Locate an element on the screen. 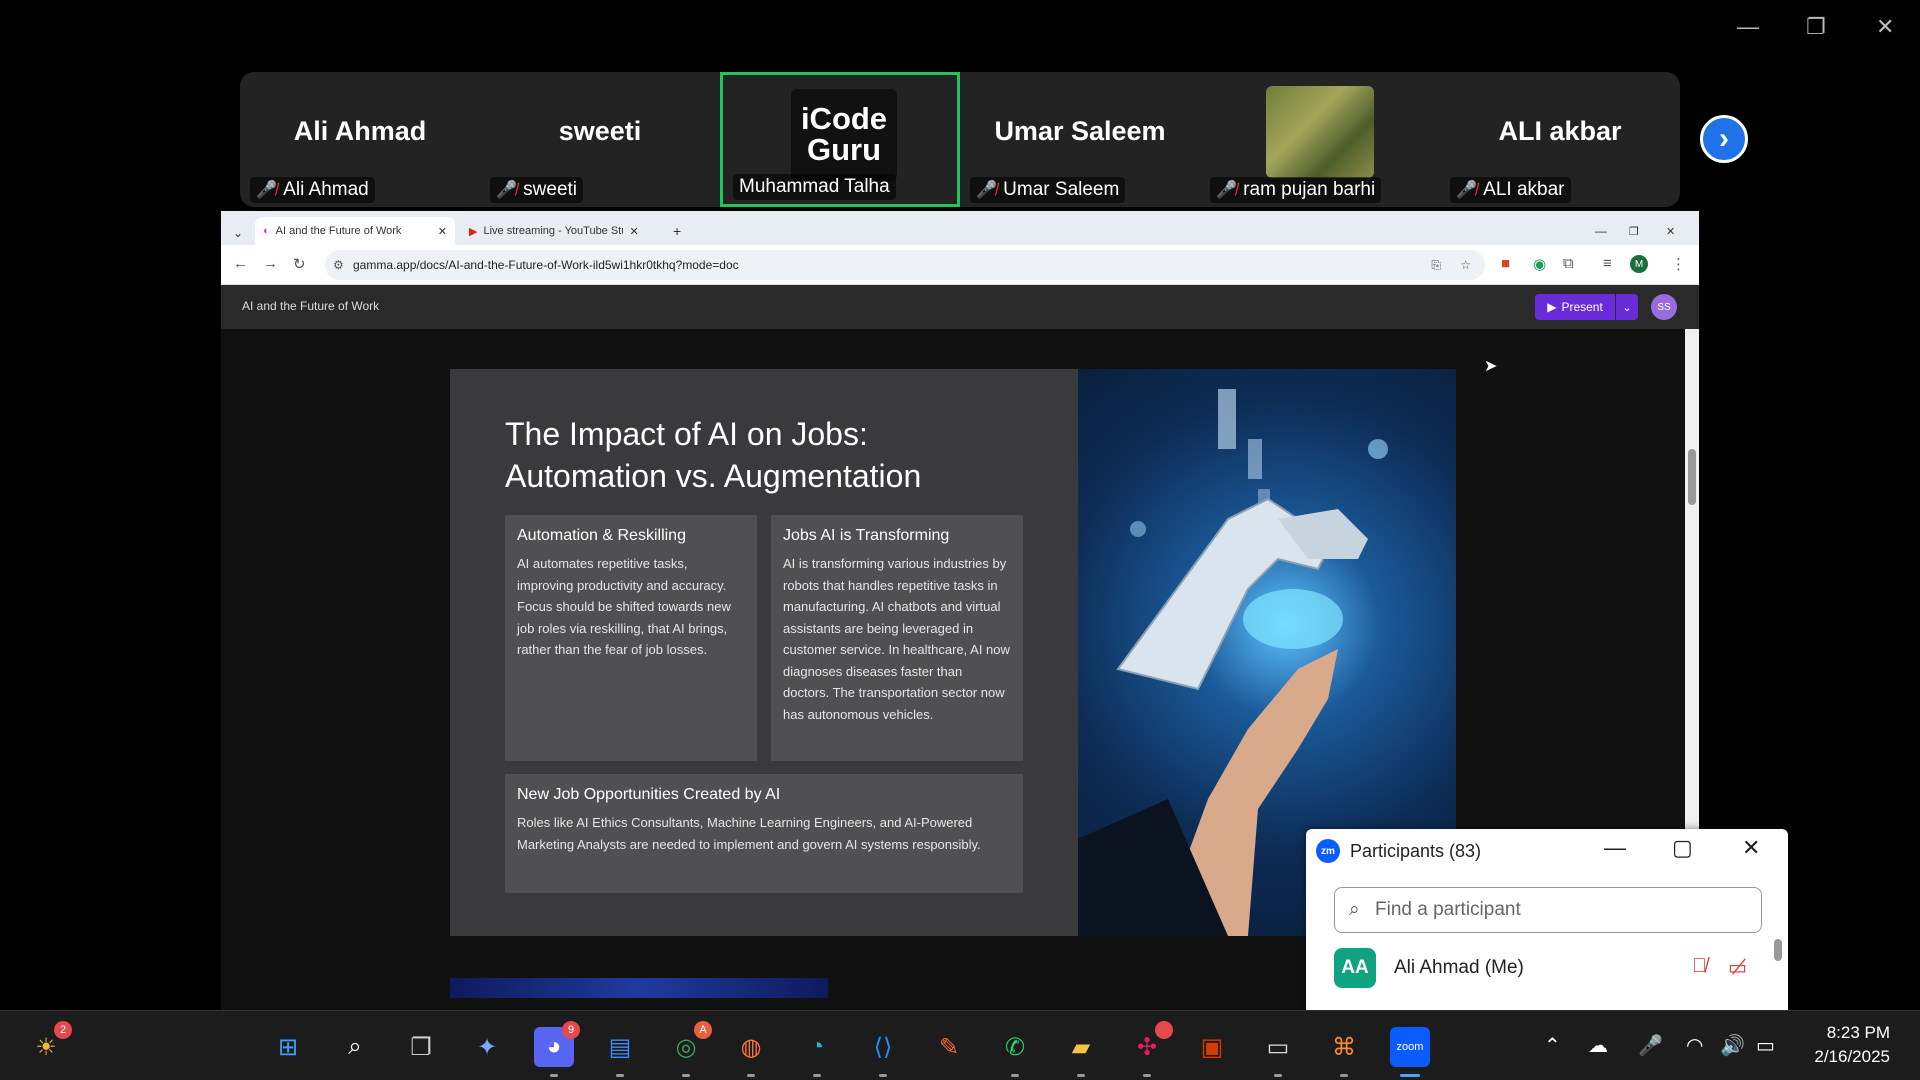 The image size is (1920, 1080). participant-tile: Ali Ahmad 🎤̸ Ali Ahmad is located at coordinates (360, 139).